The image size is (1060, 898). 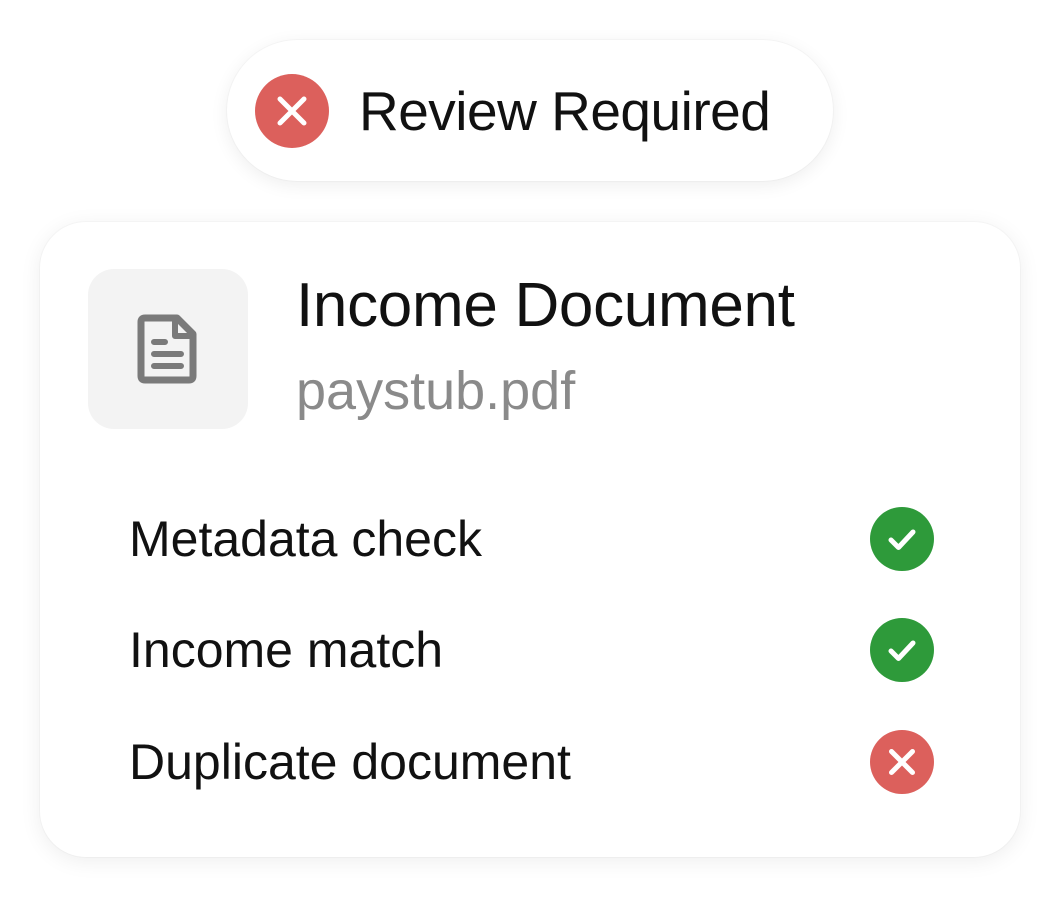 I want to click on document-title: Income Document, so click(x=545, y=305).